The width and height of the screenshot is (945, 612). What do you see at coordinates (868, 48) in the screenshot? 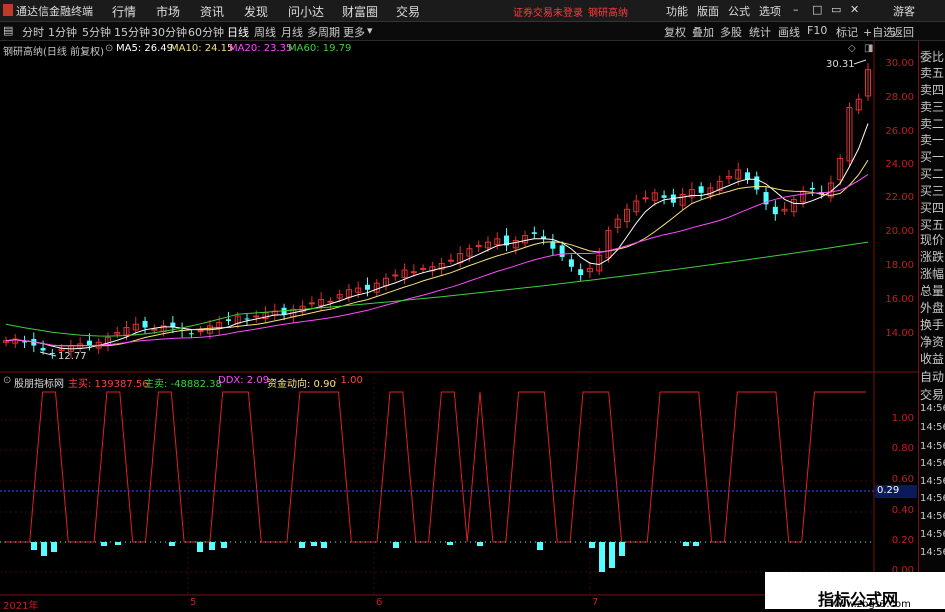
I see `panel-toggle-icon: ◨` at bounding box center [868, 48].